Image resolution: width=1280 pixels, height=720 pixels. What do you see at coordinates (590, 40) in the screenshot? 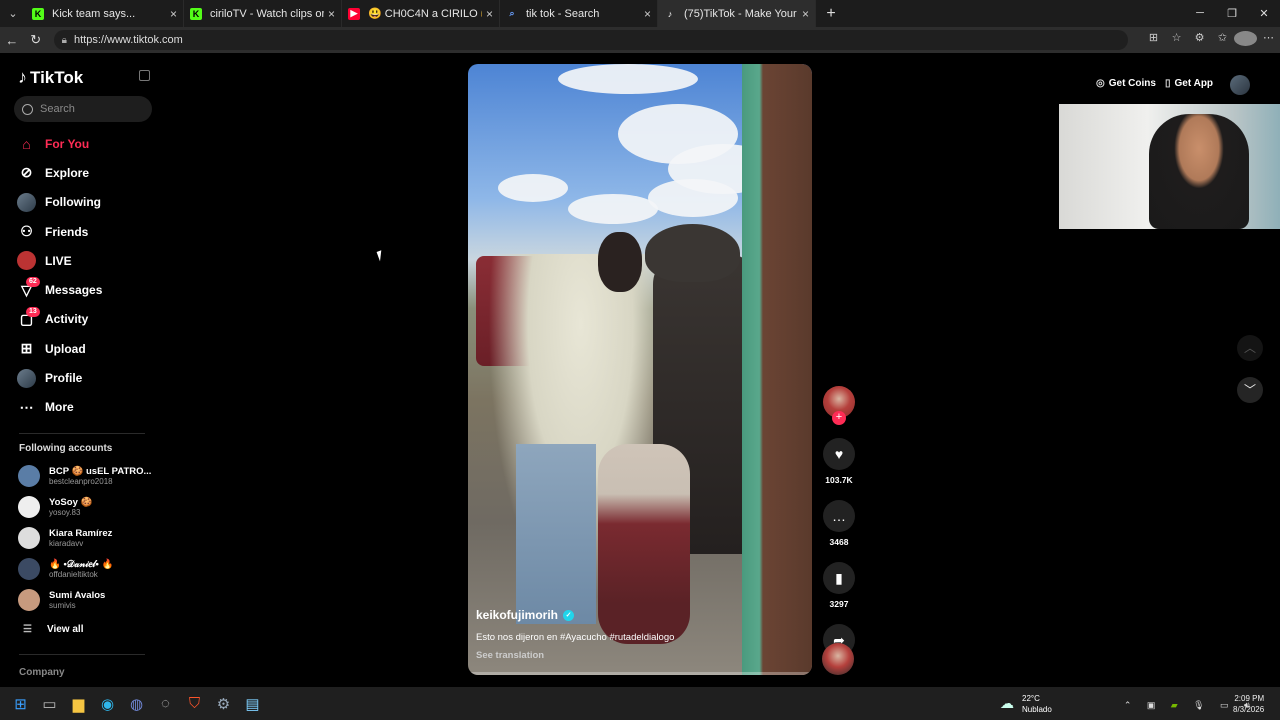
I see `url-field: 🔒︎ https://www.tiktok.com` at bounding box center [590, 40].